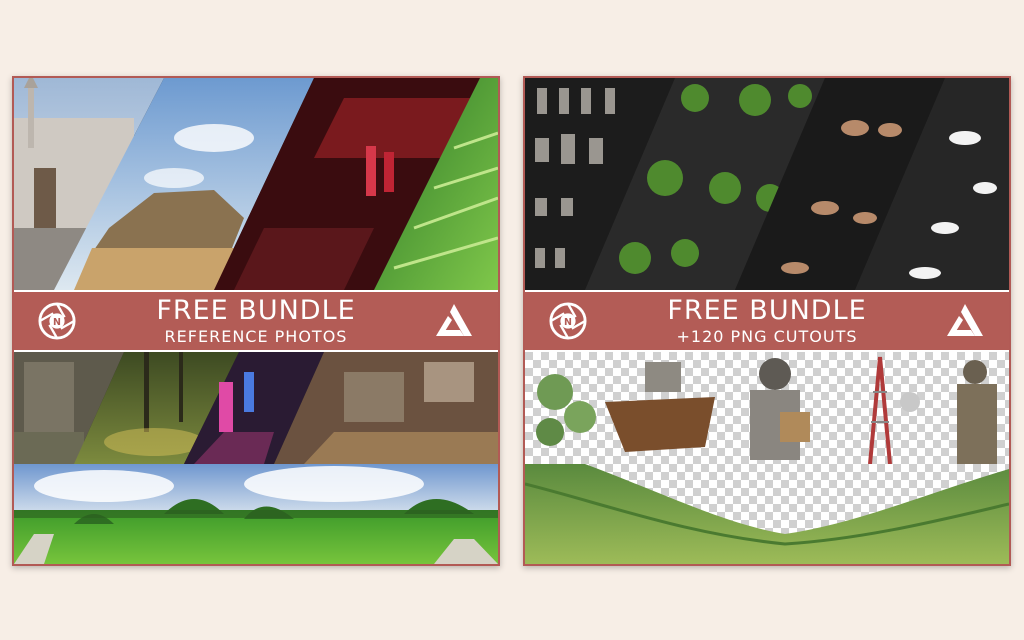  I want to click on title-band: N FREE BUNDLE +120 PNG CUTOUTS, so click(767, 321).